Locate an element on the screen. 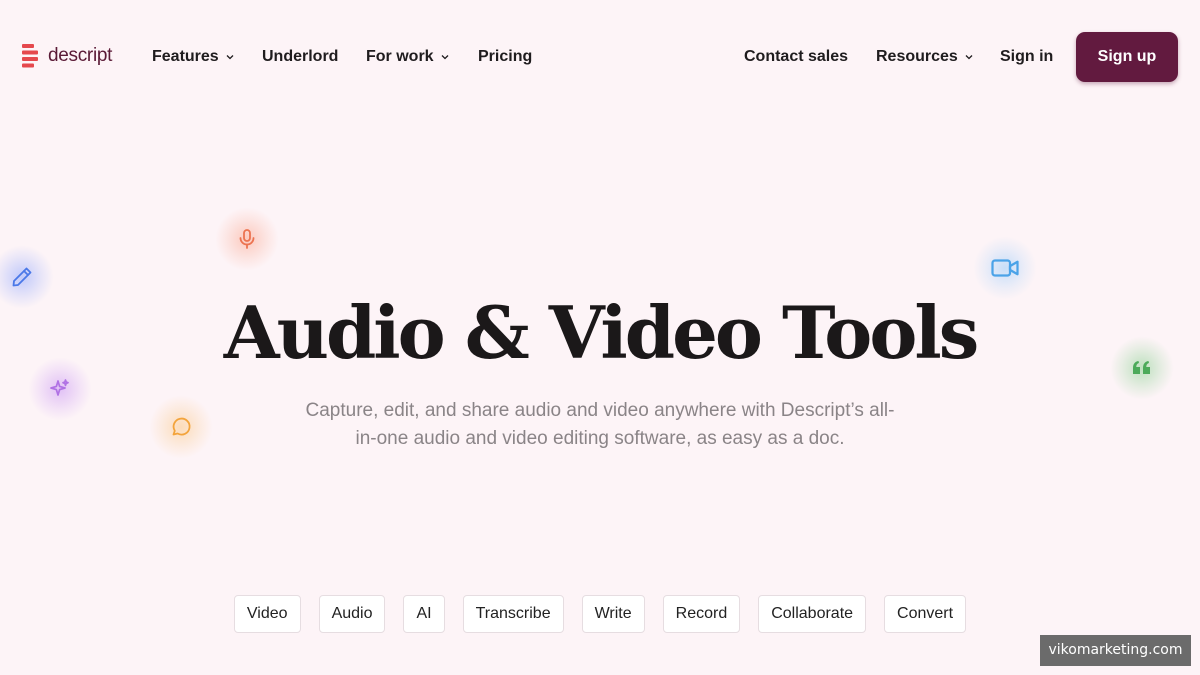 This screenshot has height=675, width=1200. nav-resources: Resources is located at coordinates (925, 57).